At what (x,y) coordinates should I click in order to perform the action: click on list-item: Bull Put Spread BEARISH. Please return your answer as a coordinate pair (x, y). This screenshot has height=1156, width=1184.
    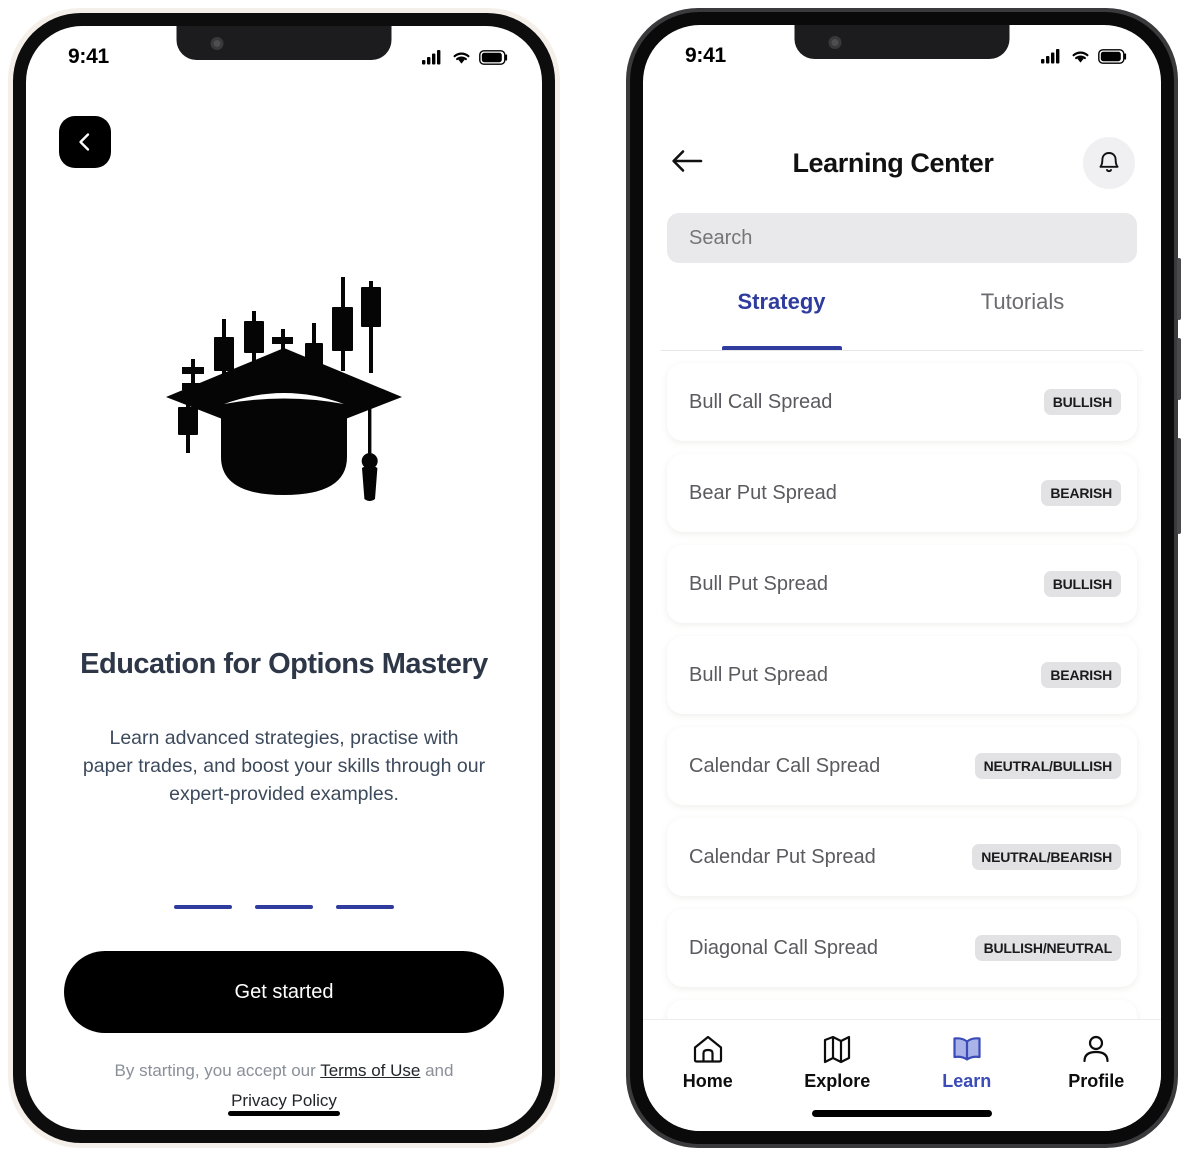
    Looking at the image, I should click on (902, 675).